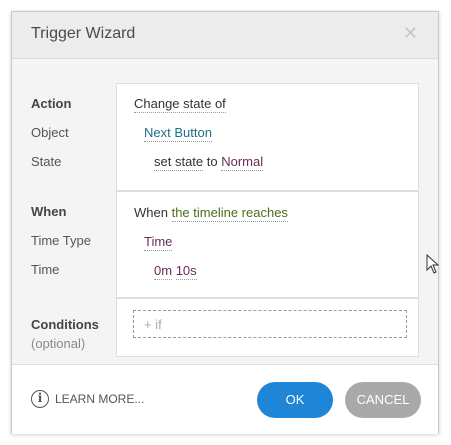  I want to click on when-row: When the timeline reaches, so click(211, 213).